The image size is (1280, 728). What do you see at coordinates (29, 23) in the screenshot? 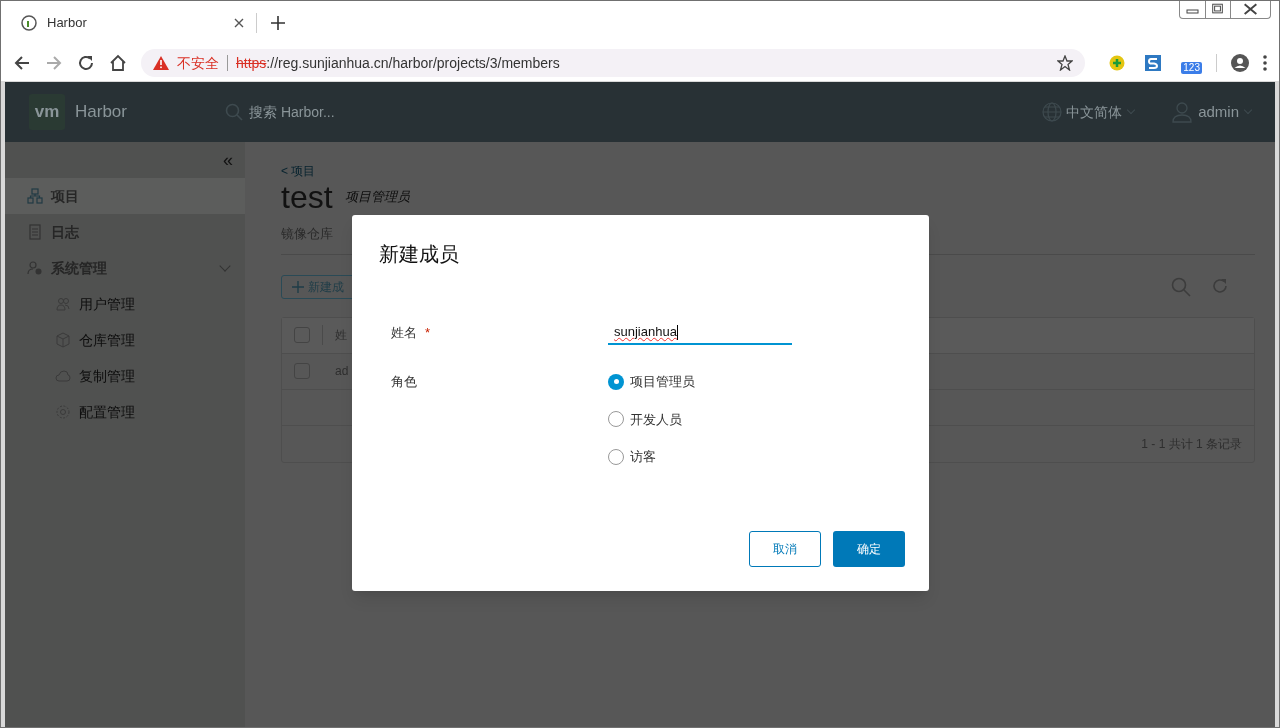
I see `harbor-favicon-icon` at bounding box center [29, 23].